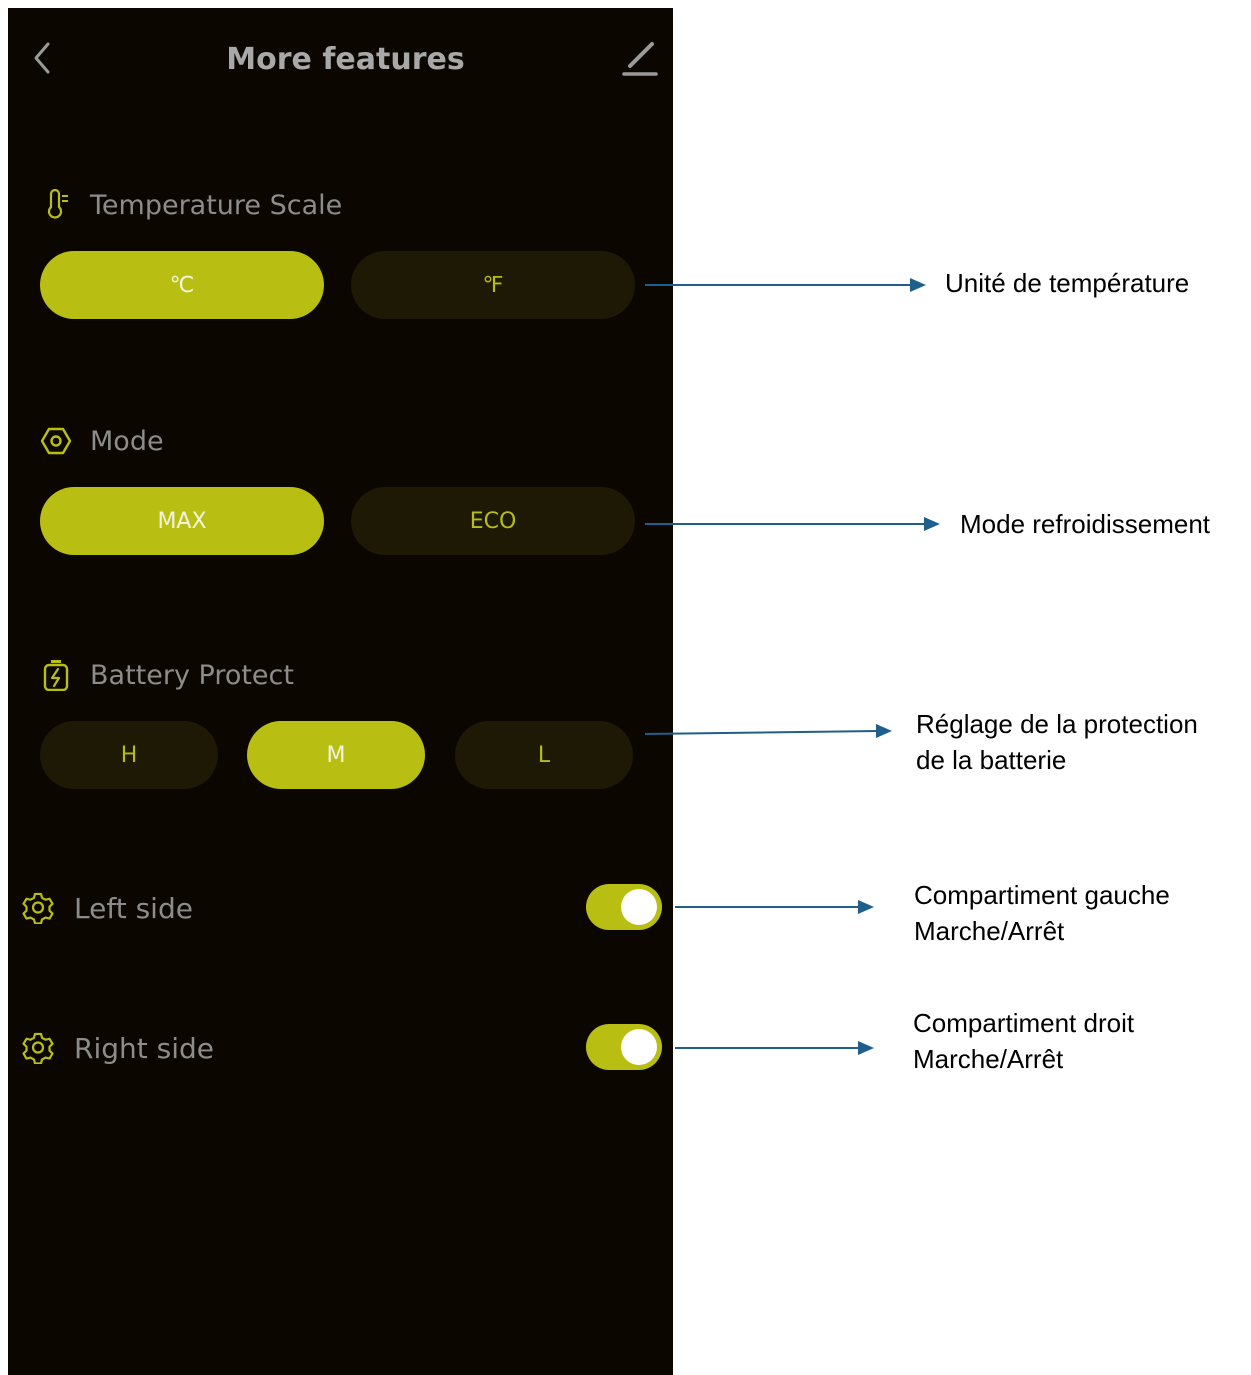 This screenshot has width=1251, height=1375. I want to click on arrowhead-left-side, so click(866, 907).